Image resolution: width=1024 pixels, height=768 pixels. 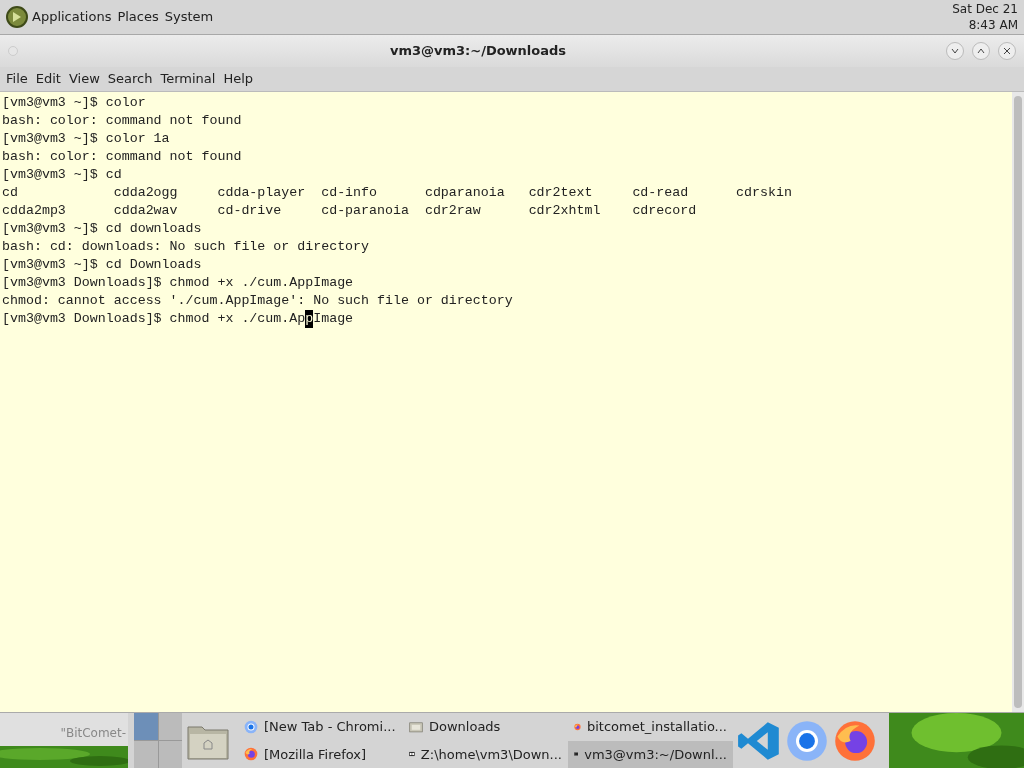 What do you see at coordinates (985, 9) in the screenshot?
I see `clock-date: Sat Dec 21` at bounding box center [985, 9].